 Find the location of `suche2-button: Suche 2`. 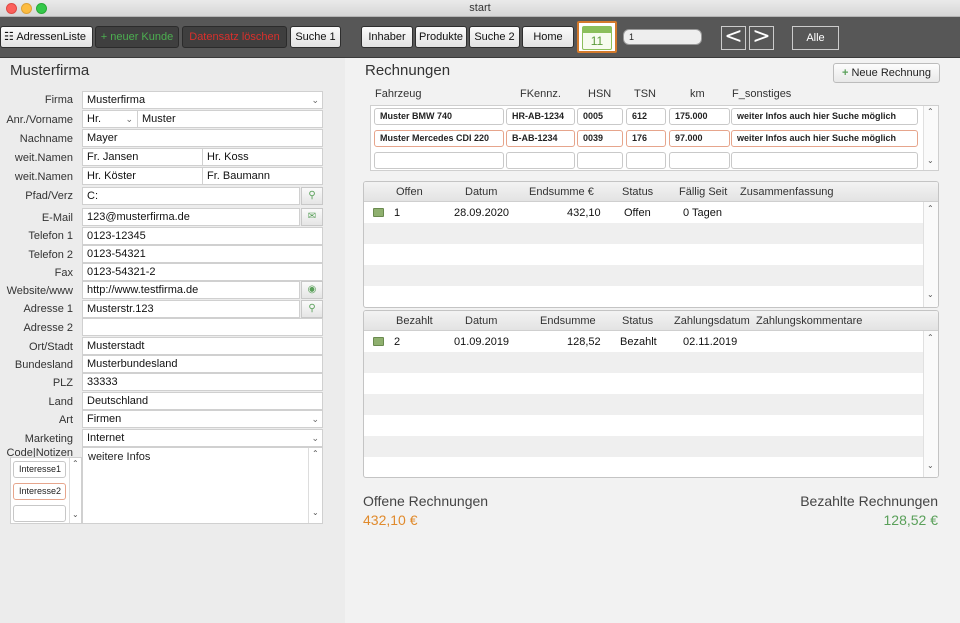

suche2-button: Suche 2 is located at coordinates (494, 37).